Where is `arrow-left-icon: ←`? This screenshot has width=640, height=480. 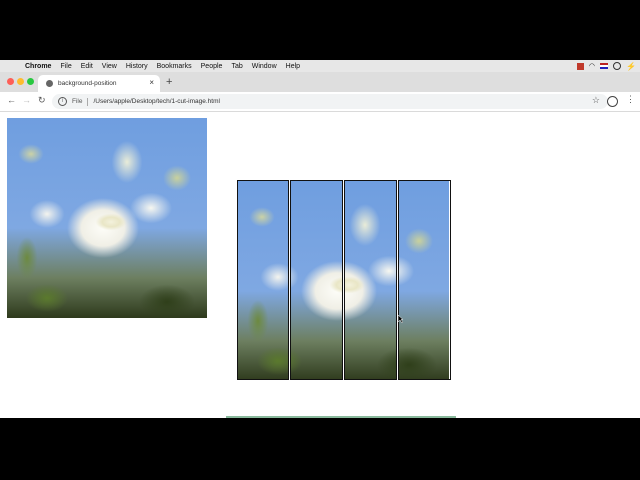
arrow-left-icon: ← is located at coordinates (11, 100).